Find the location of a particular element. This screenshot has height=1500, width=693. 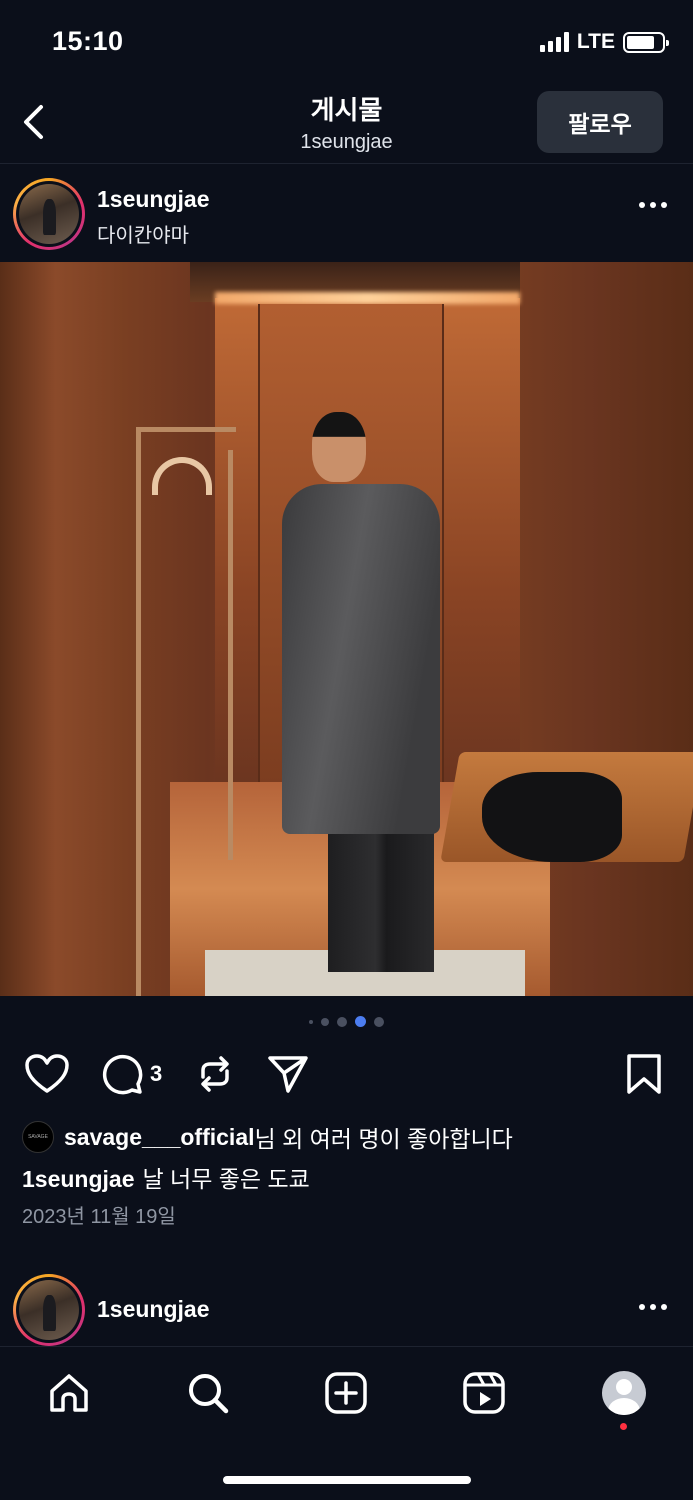

reels-icon is located at coordinates (484, 1393).